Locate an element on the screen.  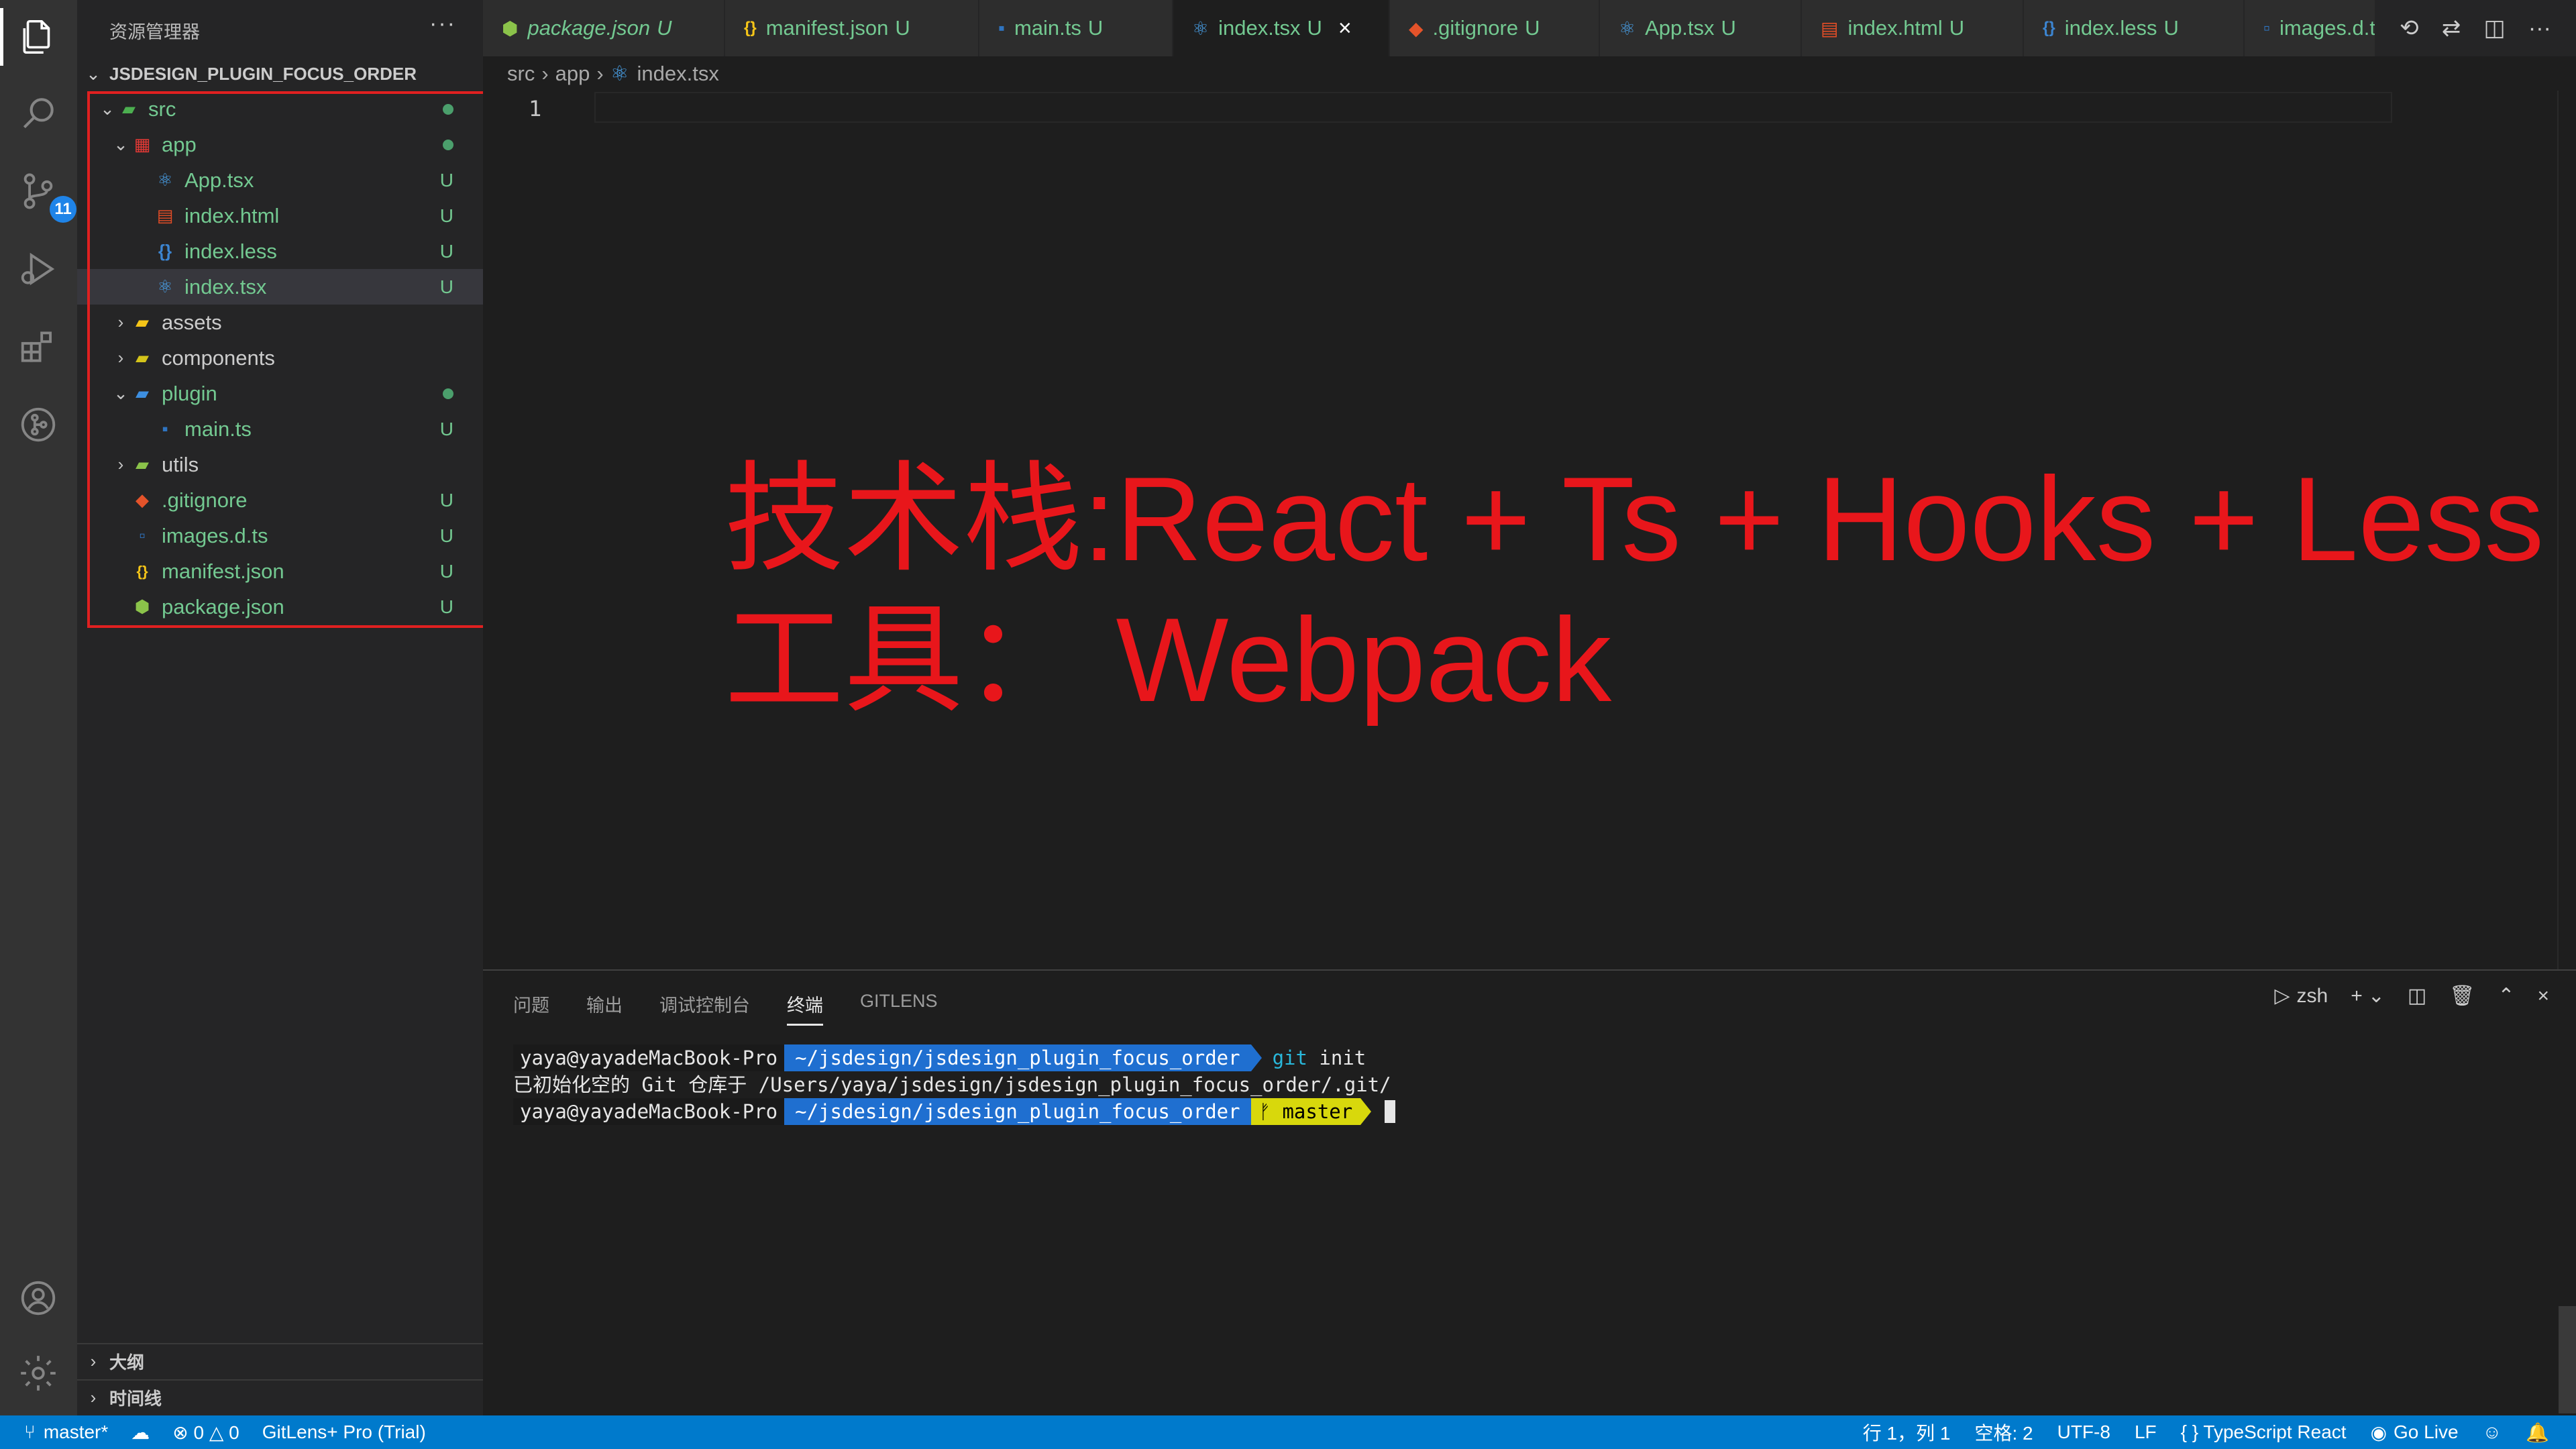
panel-actions: ▷ zsh + ⌄ ◫ 🗑 ⌃ × is located at coordinates (2400, 996).